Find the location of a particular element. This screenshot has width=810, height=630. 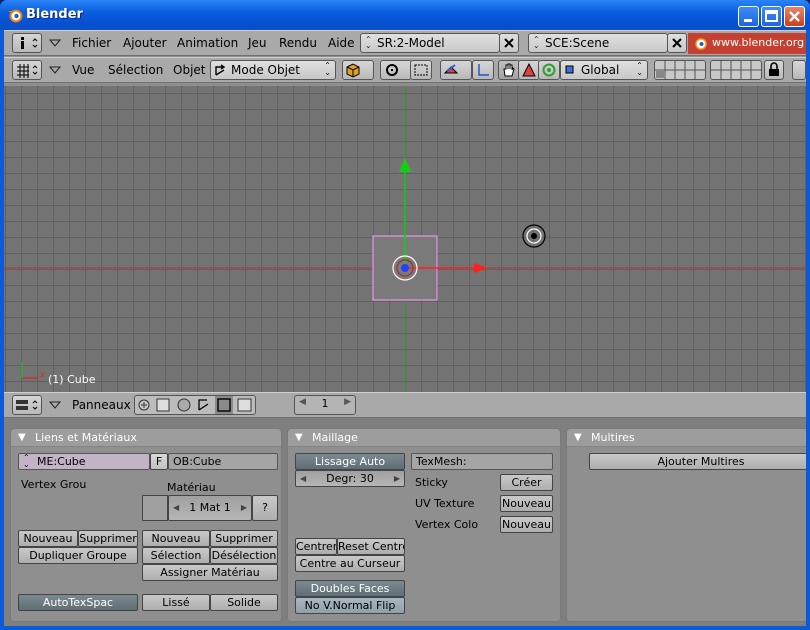

solid-cube-icon is located at coordinates (353, 70).